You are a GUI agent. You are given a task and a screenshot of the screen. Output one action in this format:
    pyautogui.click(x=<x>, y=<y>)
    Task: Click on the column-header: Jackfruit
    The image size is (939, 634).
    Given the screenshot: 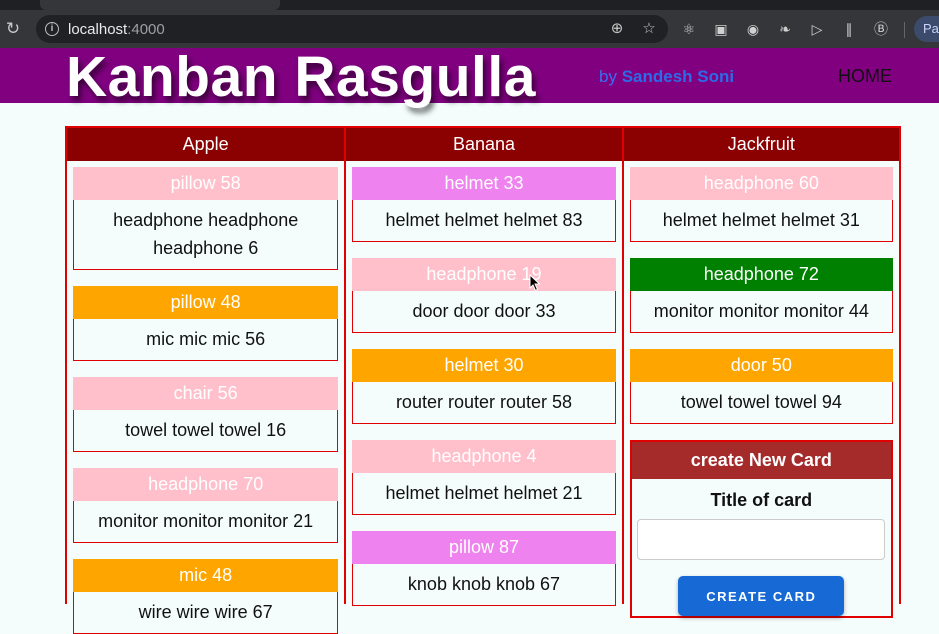 What is the action you would take?
    pyautogui.click(x=761, y=144)
    